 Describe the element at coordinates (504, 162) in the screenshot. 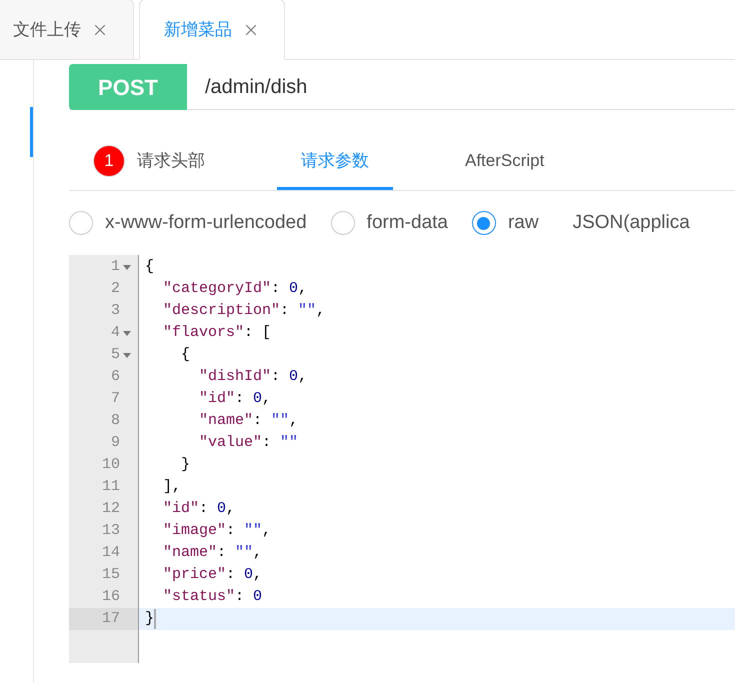

I see `param-tab: AfterScript` at that location.